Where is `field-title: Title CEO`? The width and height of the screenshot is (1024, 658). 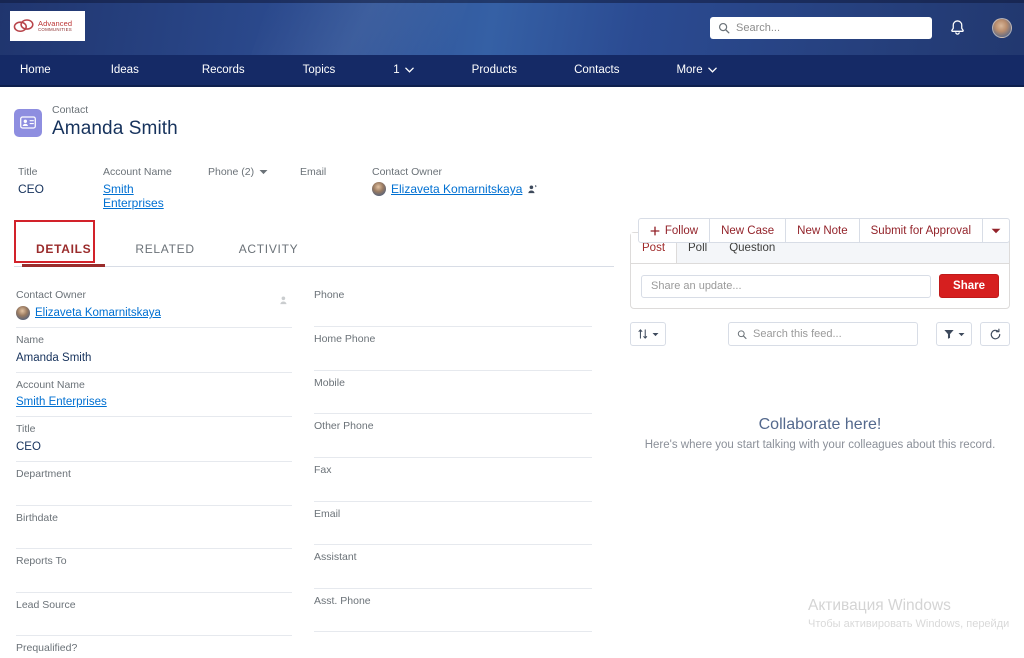 field-title: Title CEO is located at coordinates (154, 439).